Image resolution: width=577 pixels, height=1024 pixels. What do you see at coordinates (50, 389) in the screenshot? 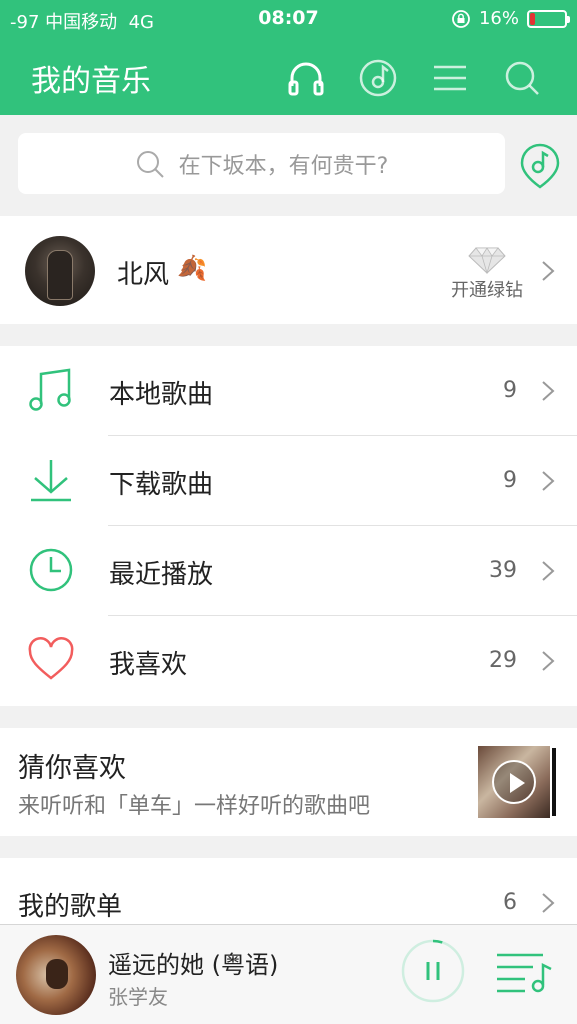
I see `music-note-icon` at bounding box center [50, 389].